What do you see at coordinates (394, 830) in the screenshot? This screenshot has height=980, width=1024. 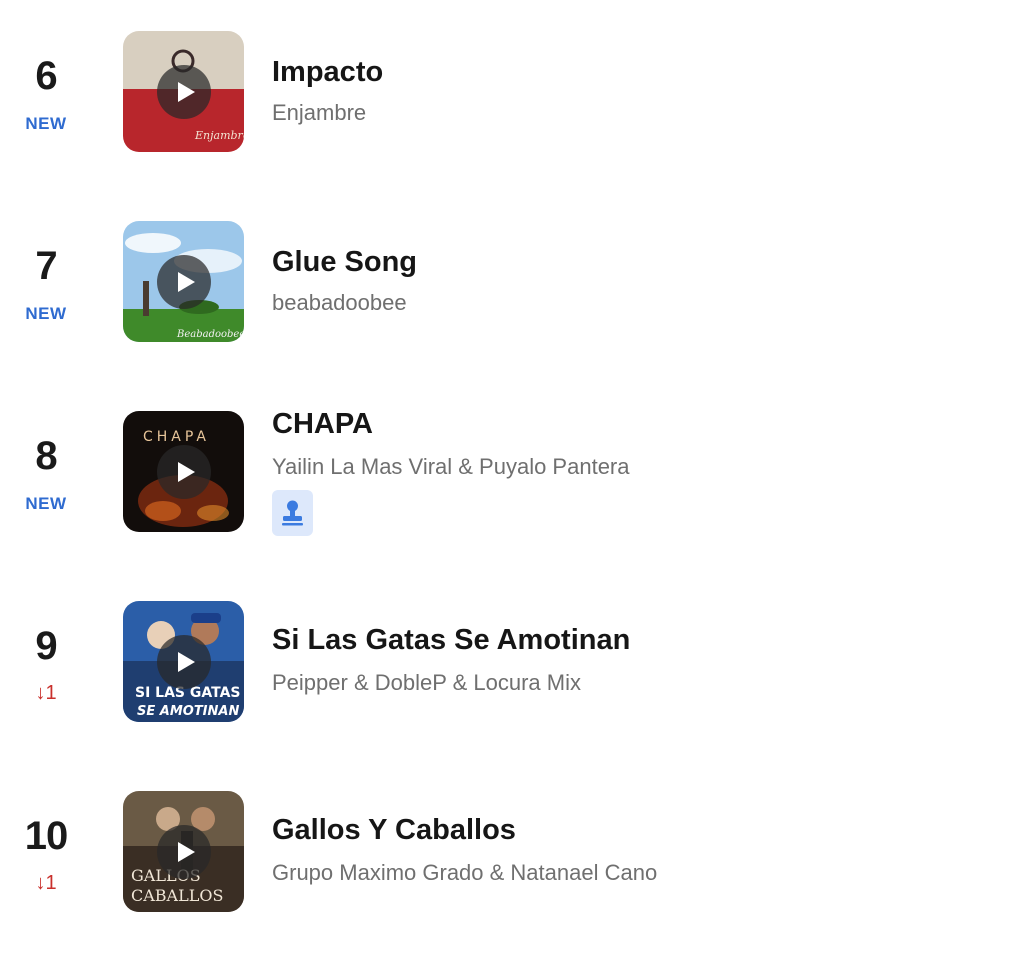 I see `song-title: Gallos Y Caballos` at bounding box center [394, 830].